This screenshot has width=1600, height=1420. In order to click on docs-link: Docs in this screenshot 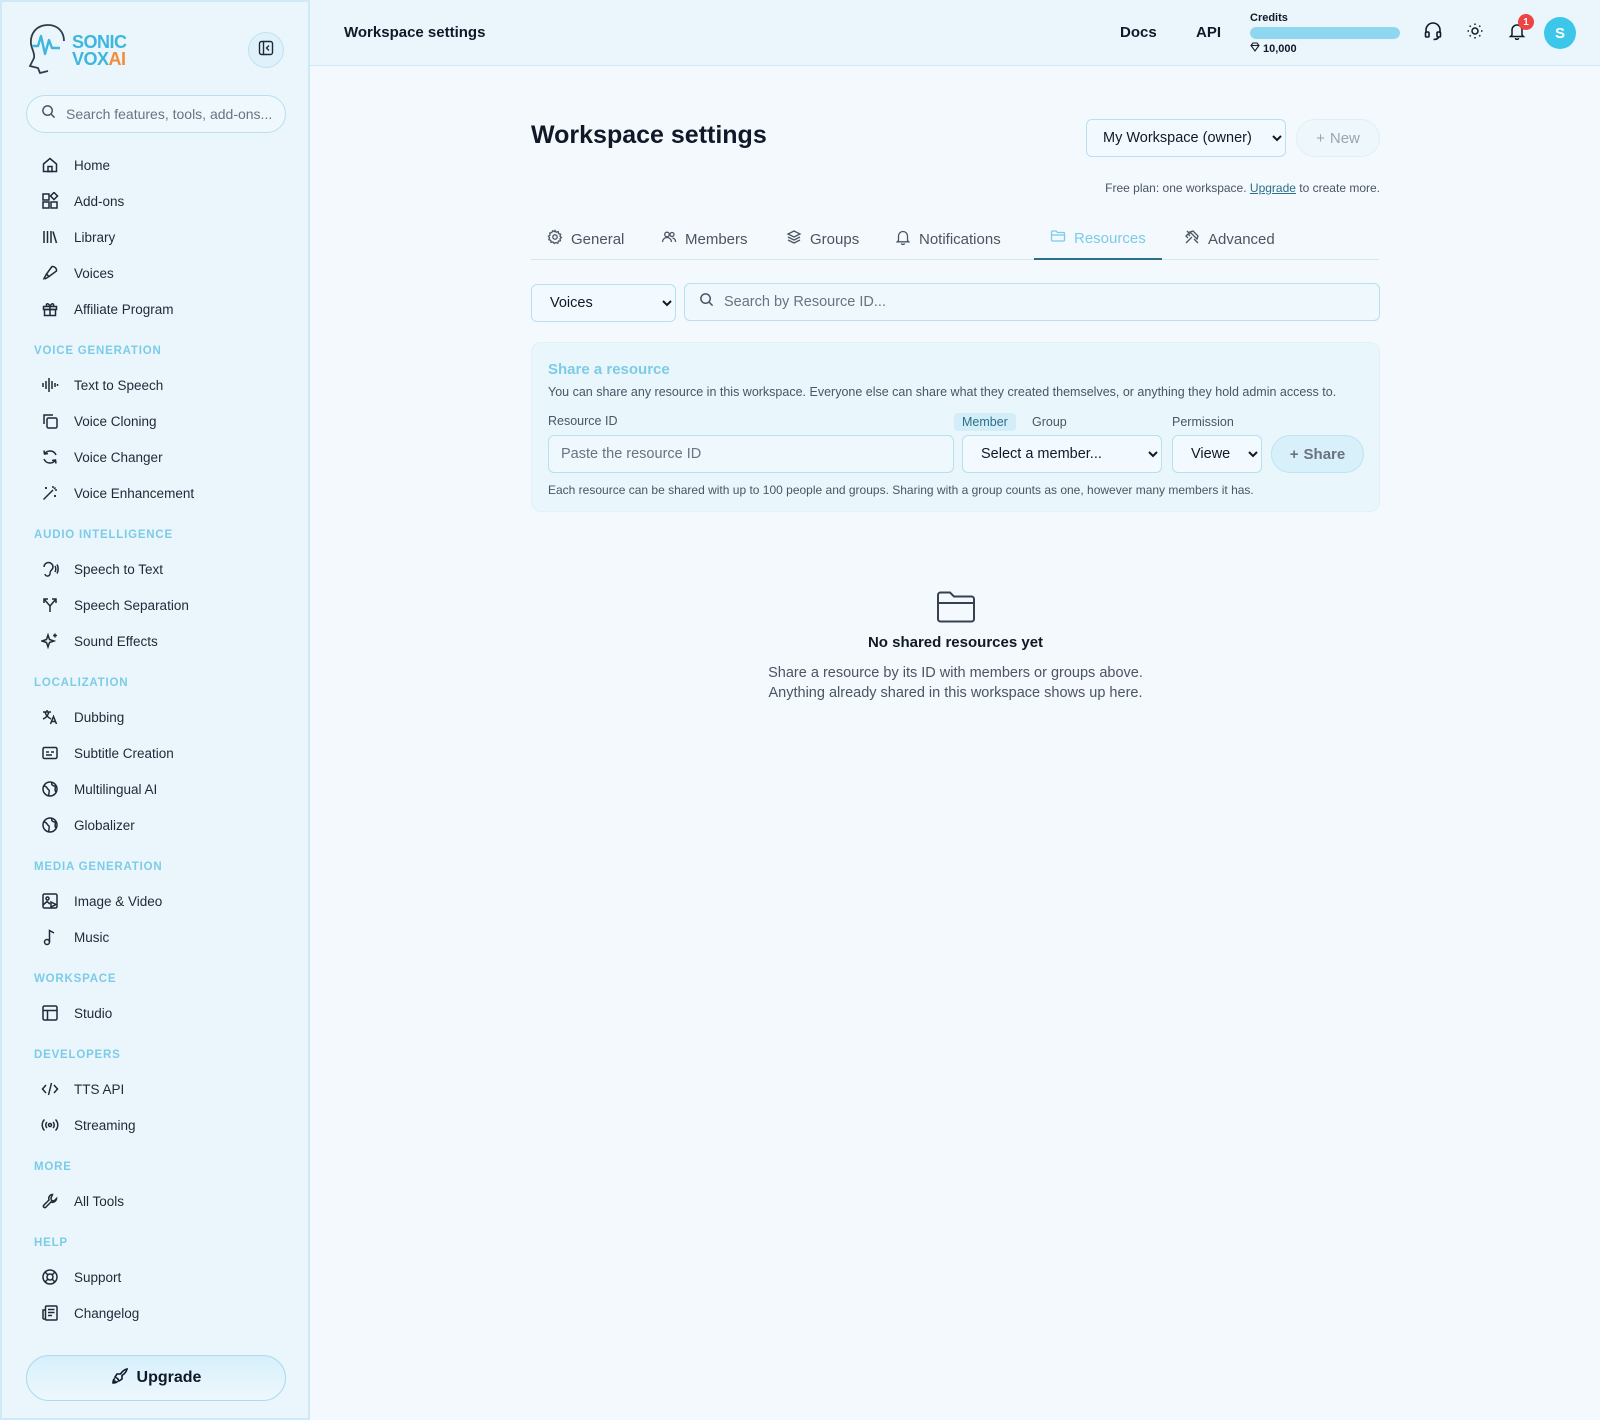, I will do `click(1138, 32)`.